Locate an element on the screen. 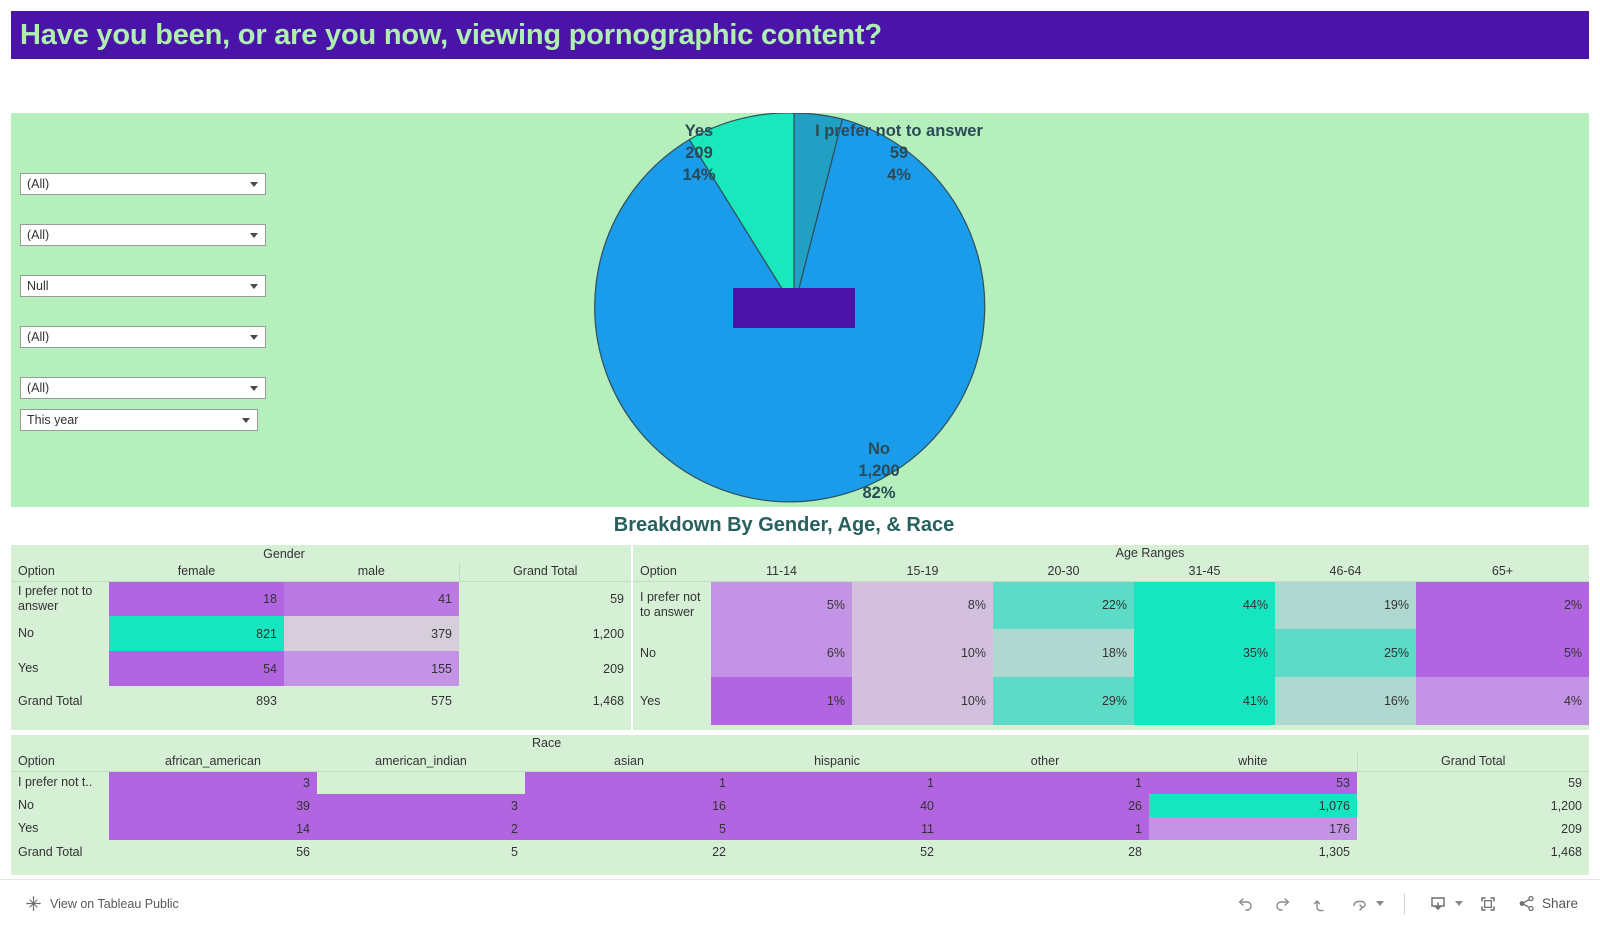 The image size is (1600, 927). table-row: Yes 14 2 5 11 1 176 209 is located at coordinates (800, 828).